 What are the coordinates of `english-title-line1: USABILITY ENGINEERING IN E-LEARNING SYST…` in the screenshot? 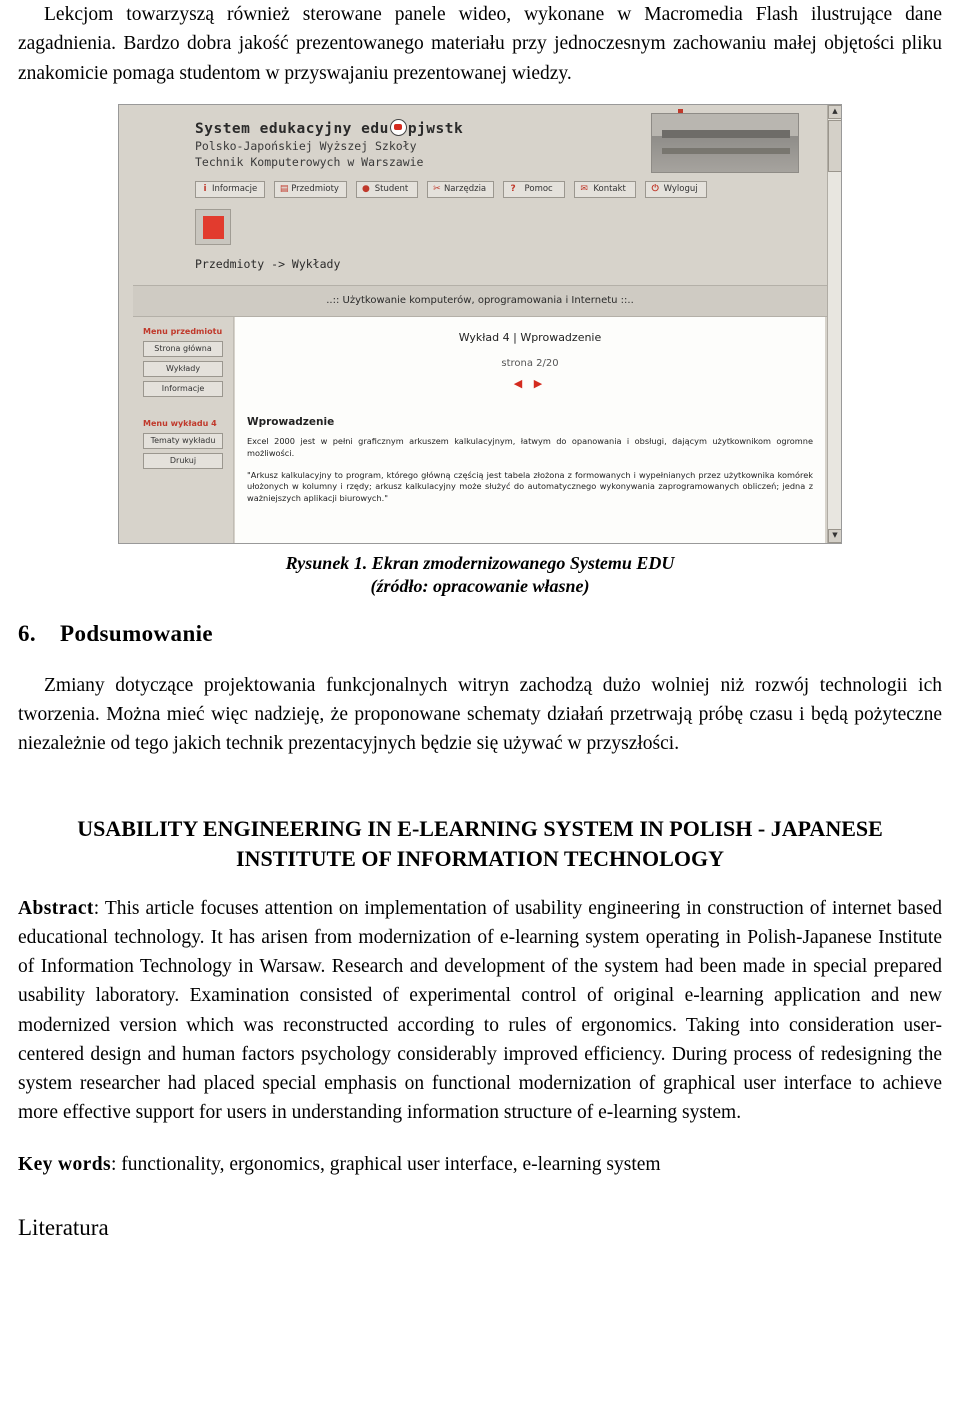 It's located at (480, 829).